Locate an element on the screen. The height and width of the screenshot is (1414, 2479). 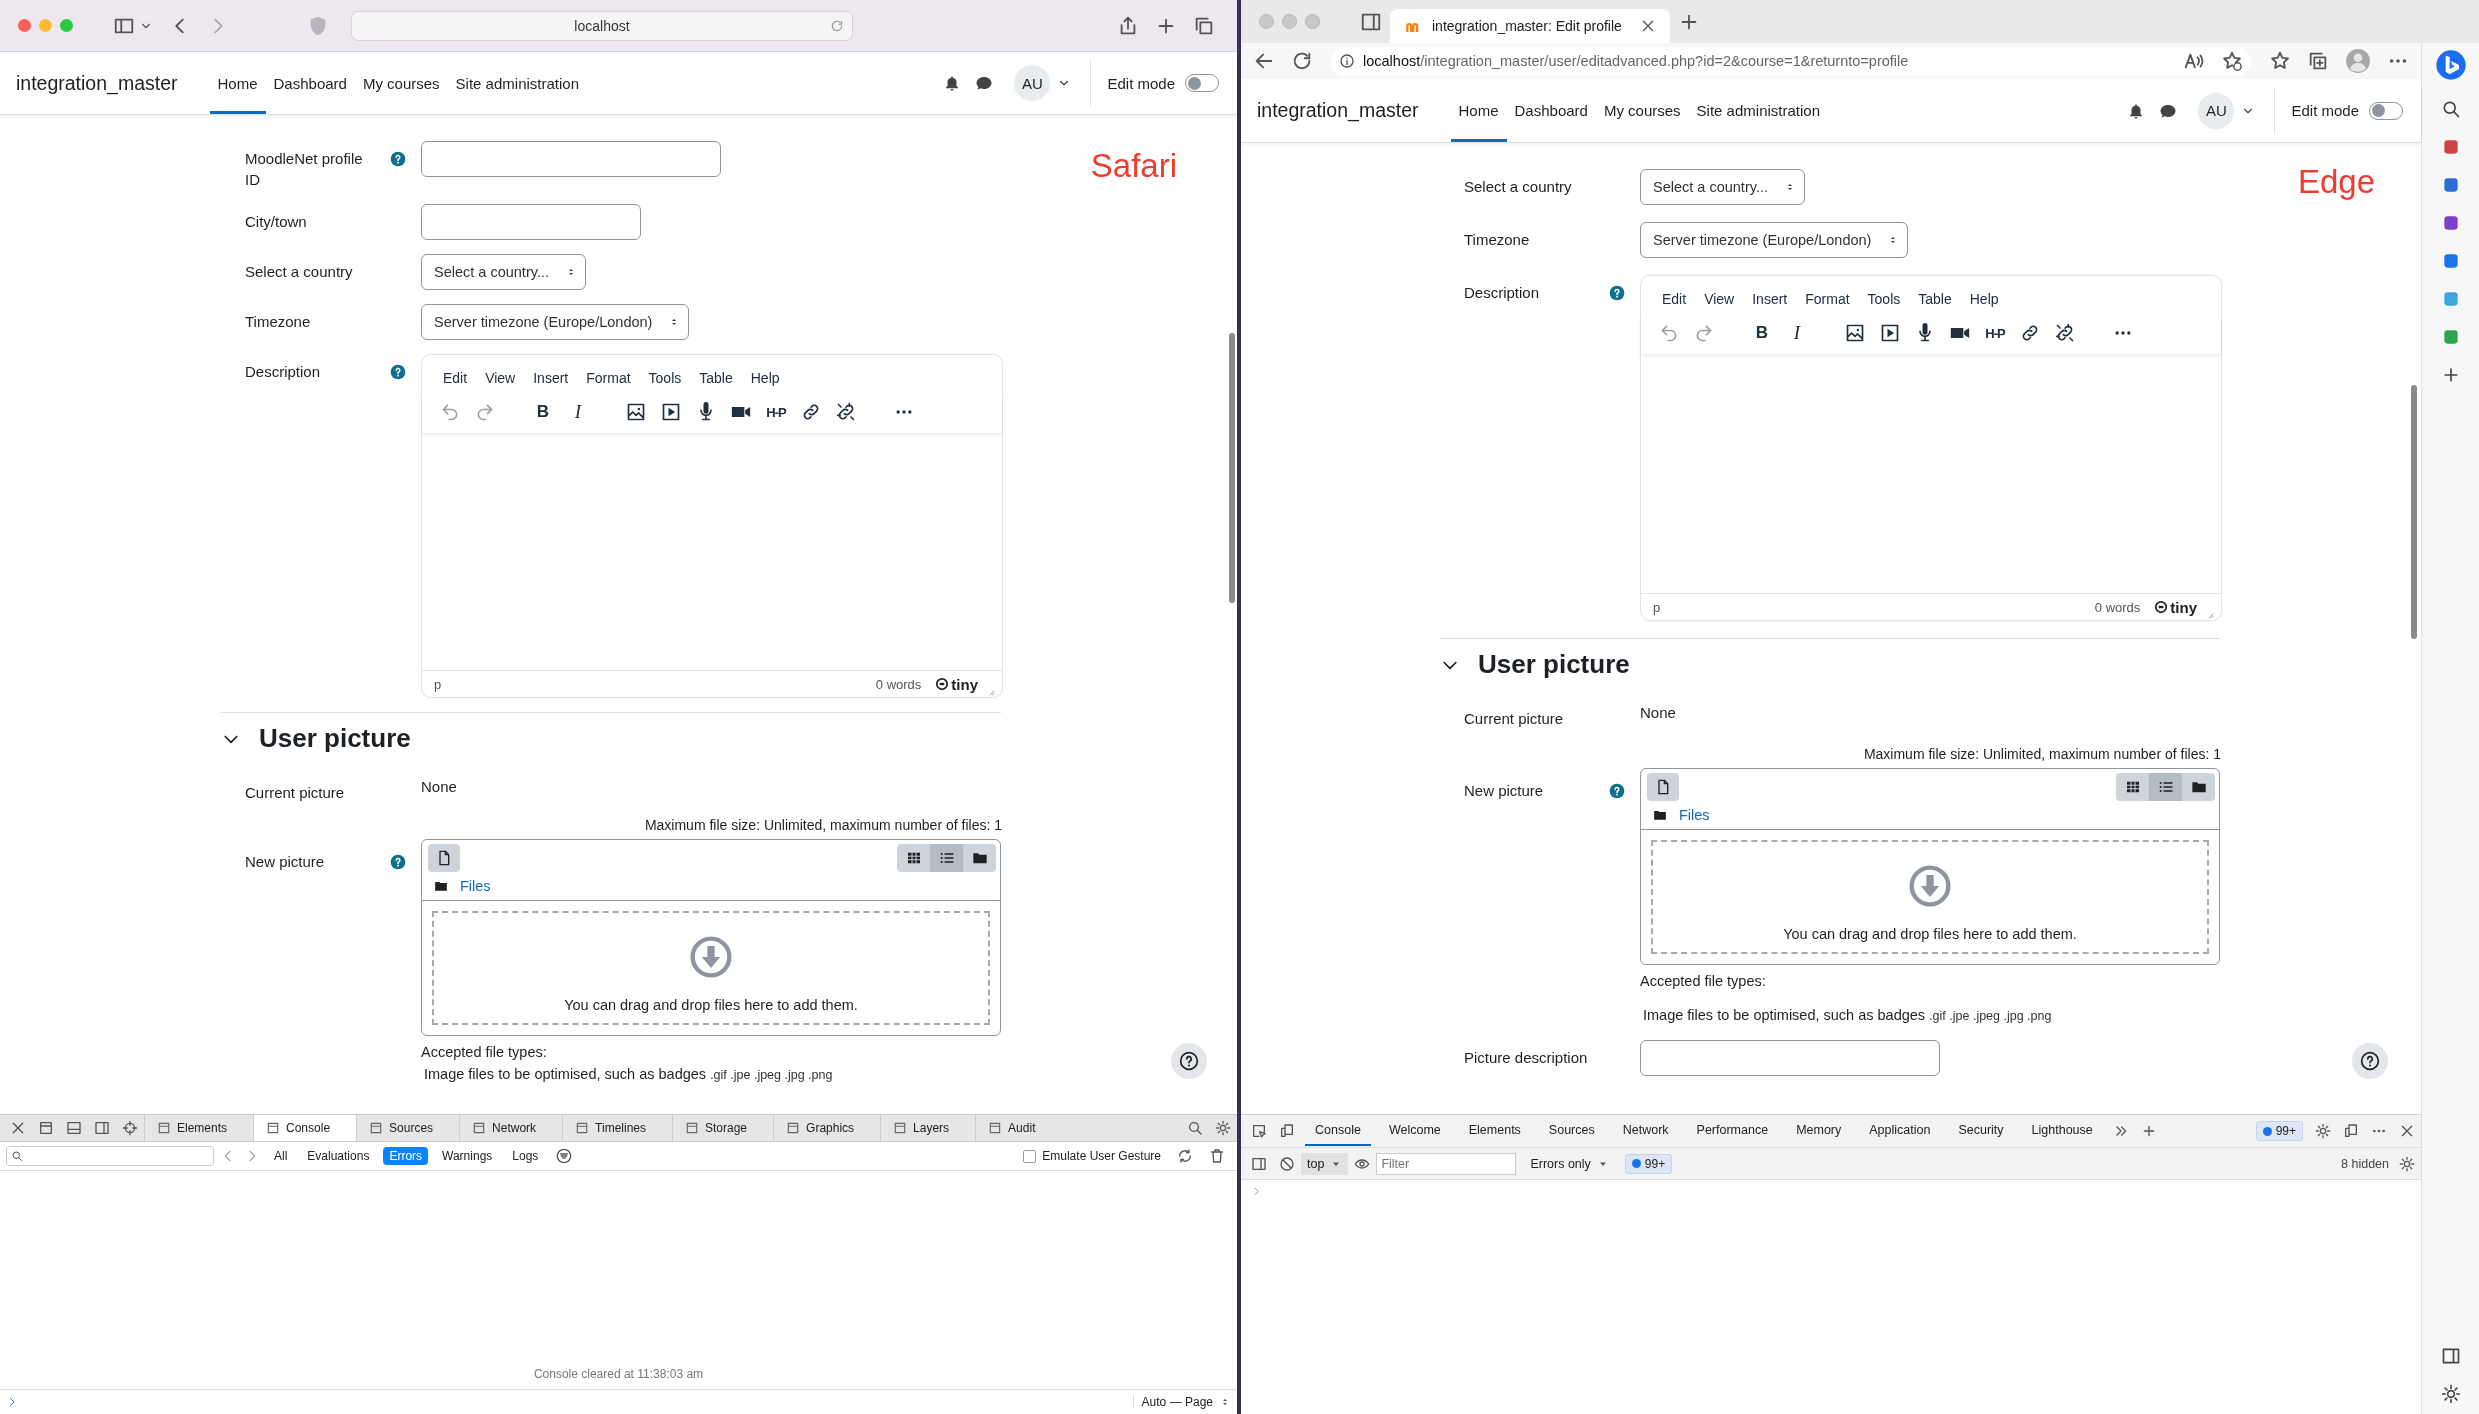
reload-icon is located at coordinates (1302, 61).